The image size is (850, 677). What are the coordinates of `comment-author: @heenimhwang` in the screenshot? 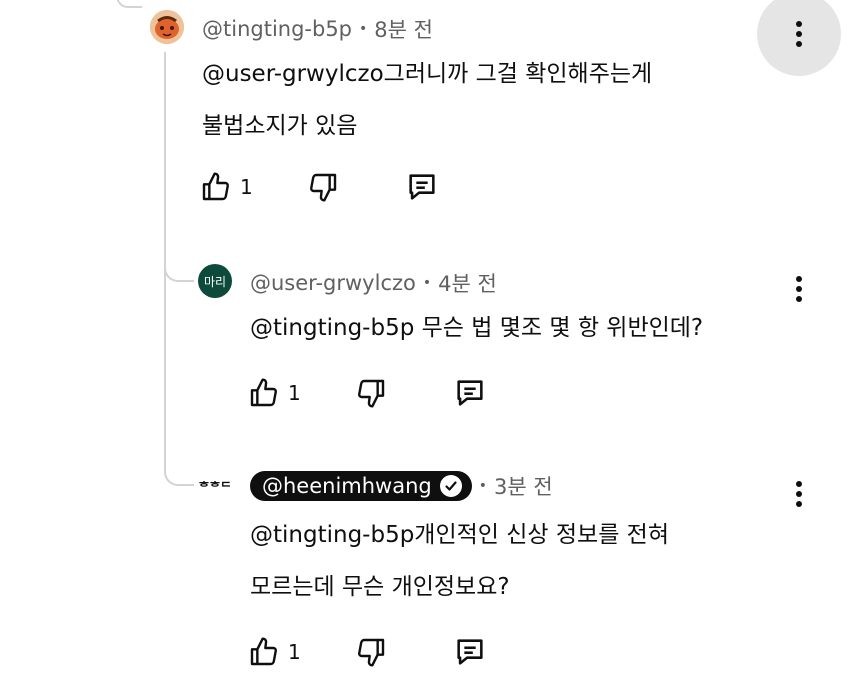 It's located at (347, 486).